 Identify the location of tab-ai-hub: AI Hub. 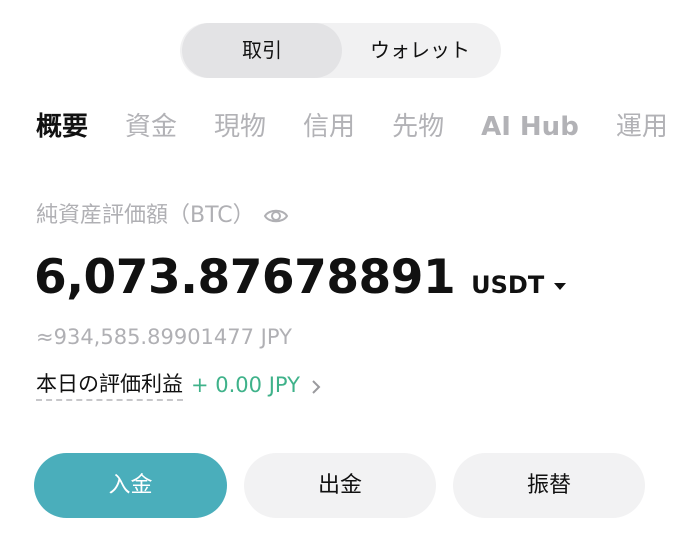
(530, 127).